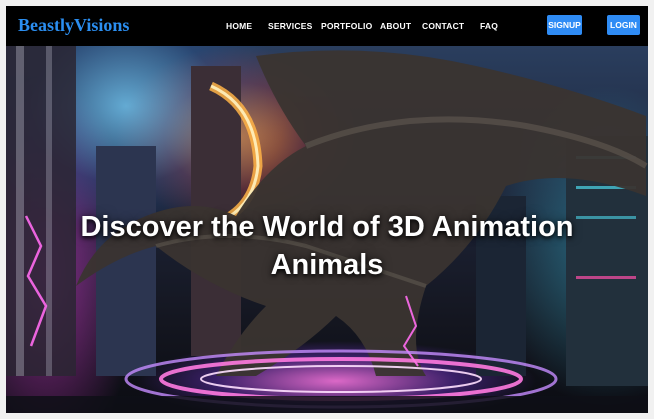  I want to click on login-button: LOGIN, so click(623, 25).